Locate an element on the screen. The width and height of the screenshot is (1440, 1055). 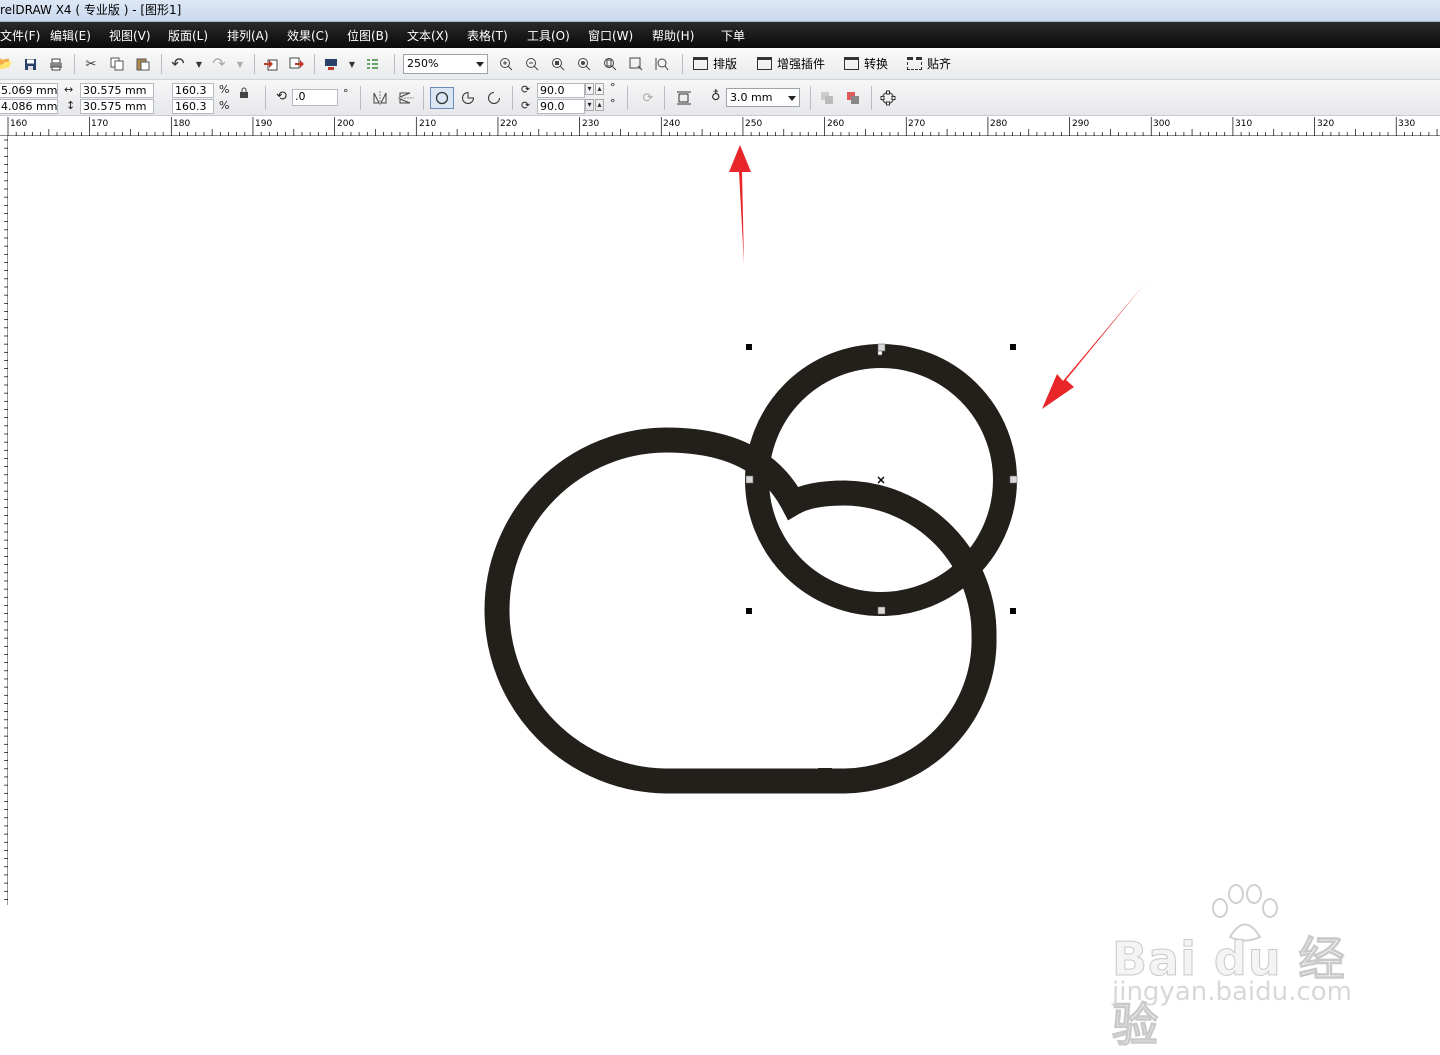
center-mark is located at coordinates (881, 480).